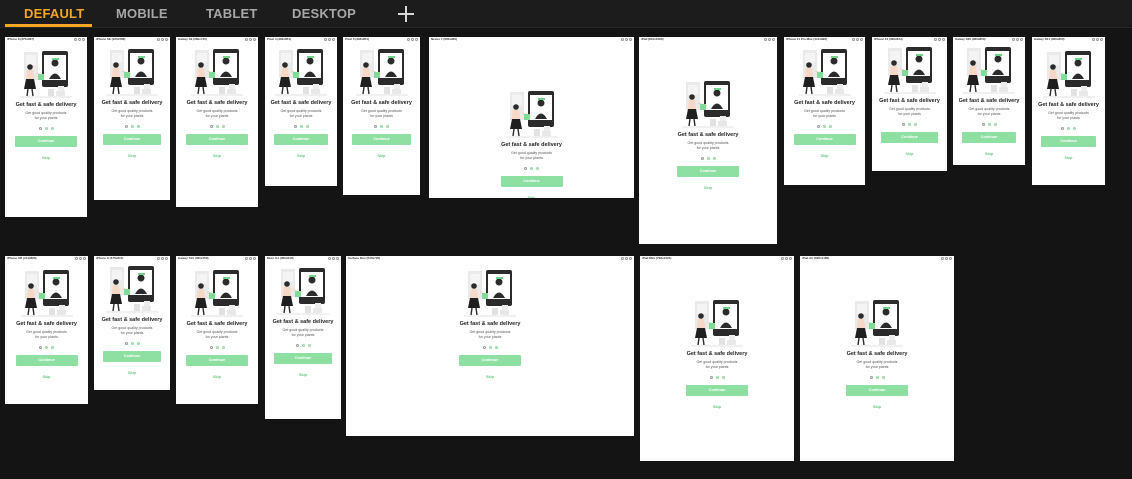 The width and height of the screenshot is (1132, 479). Describe the element at coordinates (142, 13) in the screenshot. I see `tab-mobile: MOBILE` at that location.